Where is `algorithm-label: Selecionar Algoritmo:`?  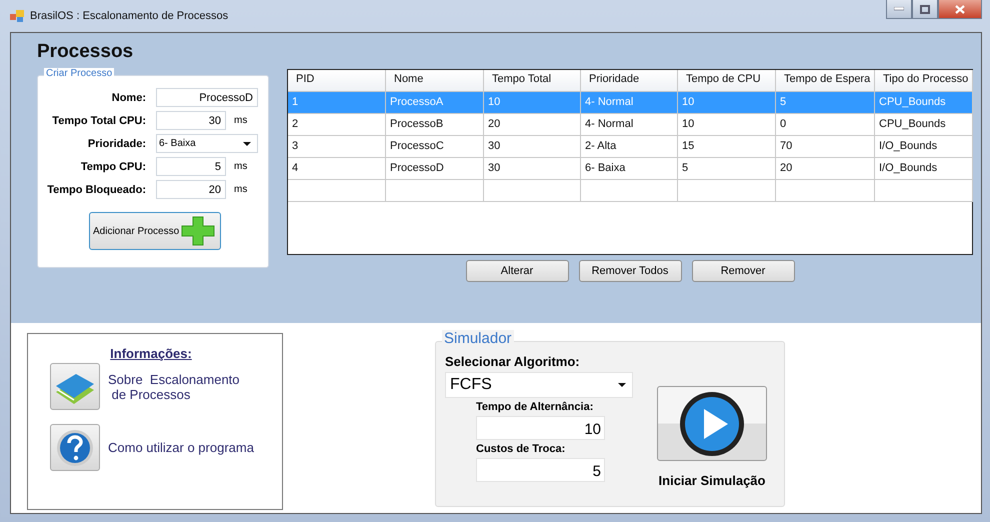
algorithm-label: Selecionar Algoritmo: is located at coordinates (513, 361).